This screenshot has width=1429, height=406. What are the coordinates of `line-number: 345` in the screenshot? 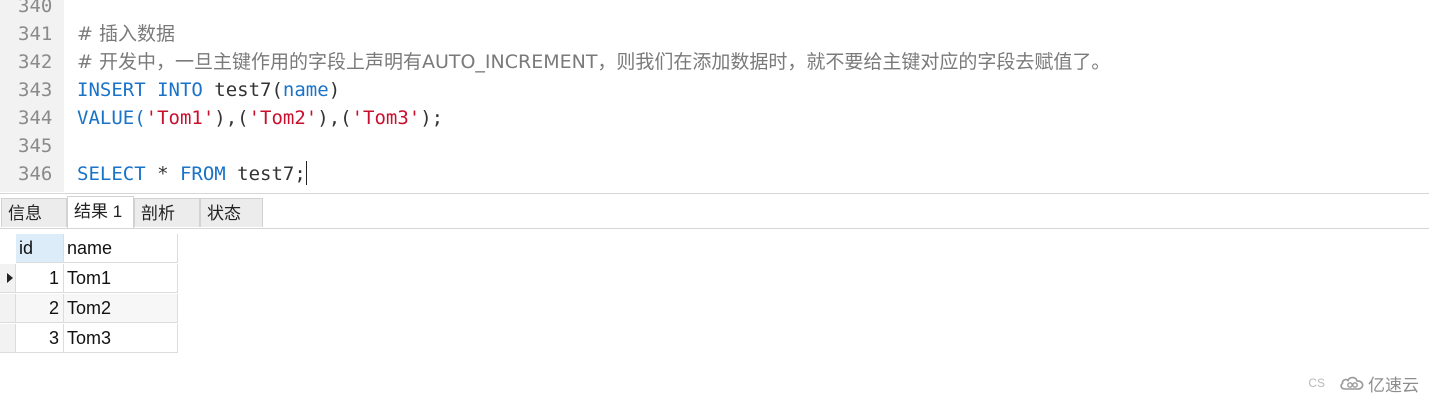 It's located at (35, 146).